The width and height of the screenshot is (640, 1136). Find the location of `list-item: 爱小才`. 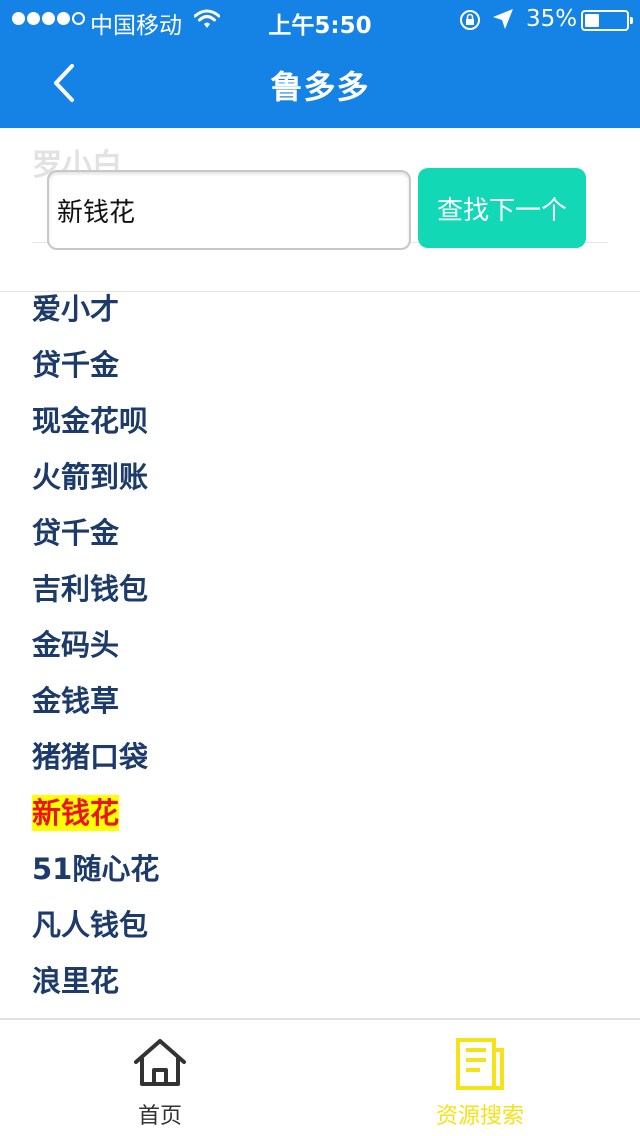

list-item: 爱小才 is located at coordinates (76, 309).